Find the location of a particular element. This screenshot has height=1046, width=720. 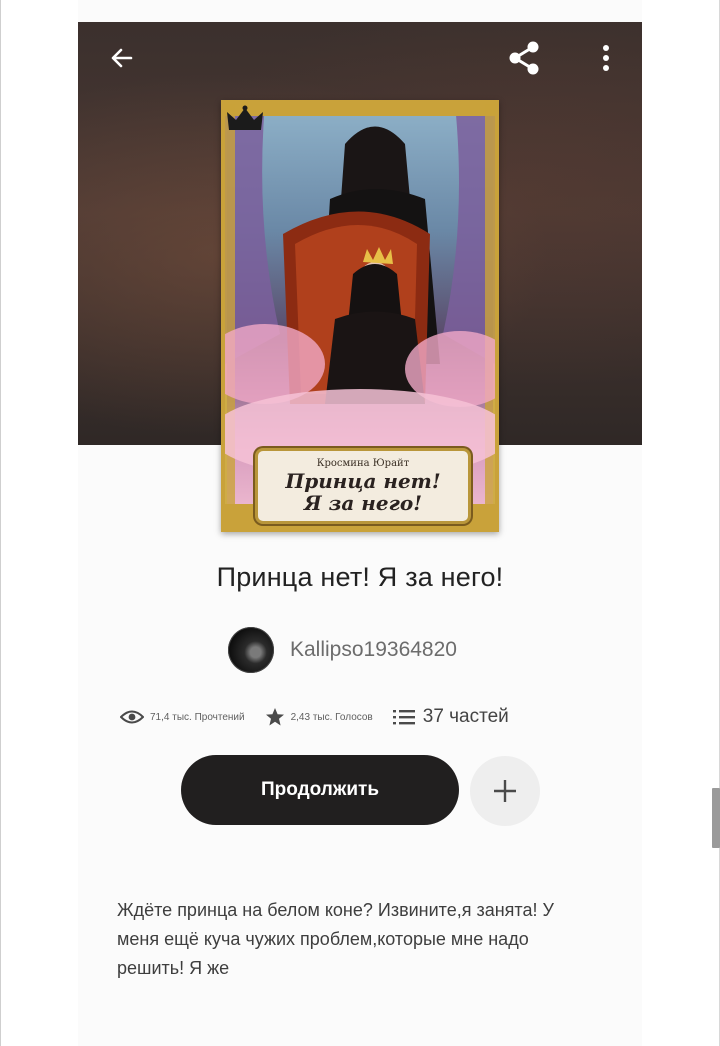

share-button is located at coordinates (524, 58).